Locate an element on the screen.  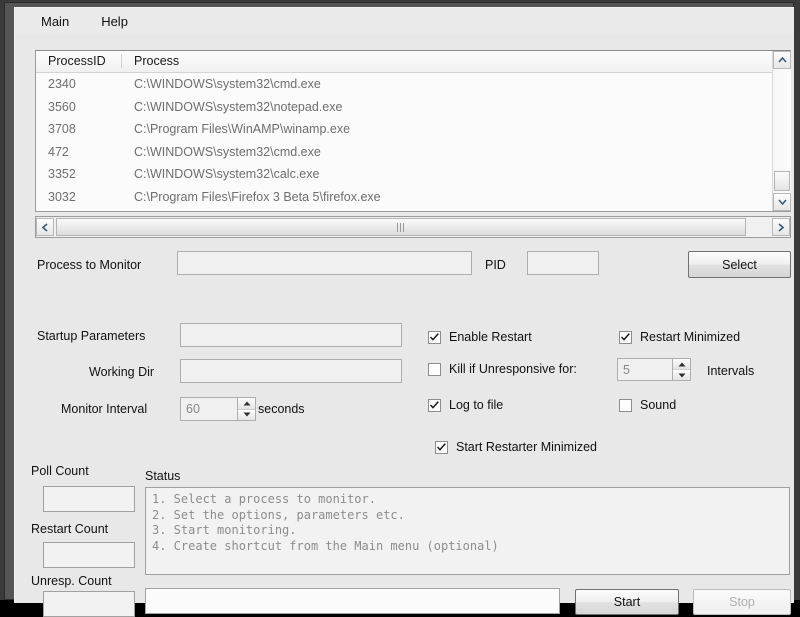
process-list-horizontal-scrollbar is located at coordinates (413, 227).